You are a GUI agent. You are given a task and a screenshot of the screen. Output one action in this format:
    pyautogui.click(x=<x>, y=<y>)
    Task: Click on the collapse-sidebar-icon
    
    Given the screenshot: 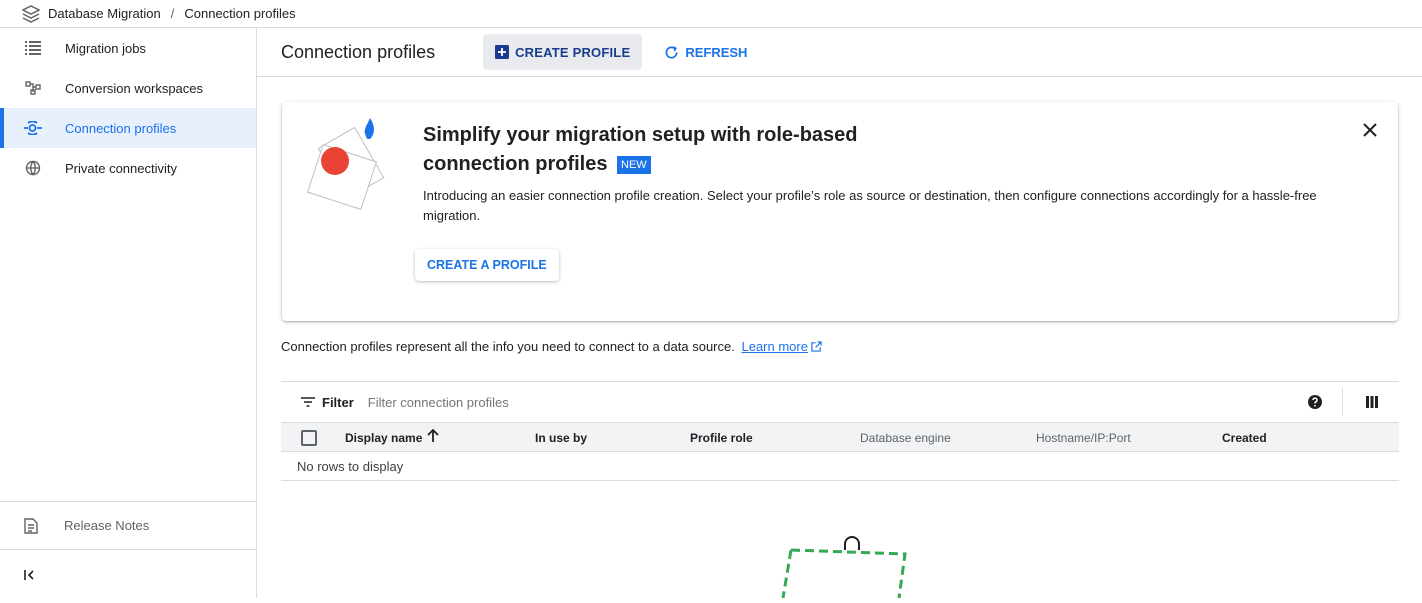 What is the action you would take?
    pyautogui.click(x=33, y=575)
    